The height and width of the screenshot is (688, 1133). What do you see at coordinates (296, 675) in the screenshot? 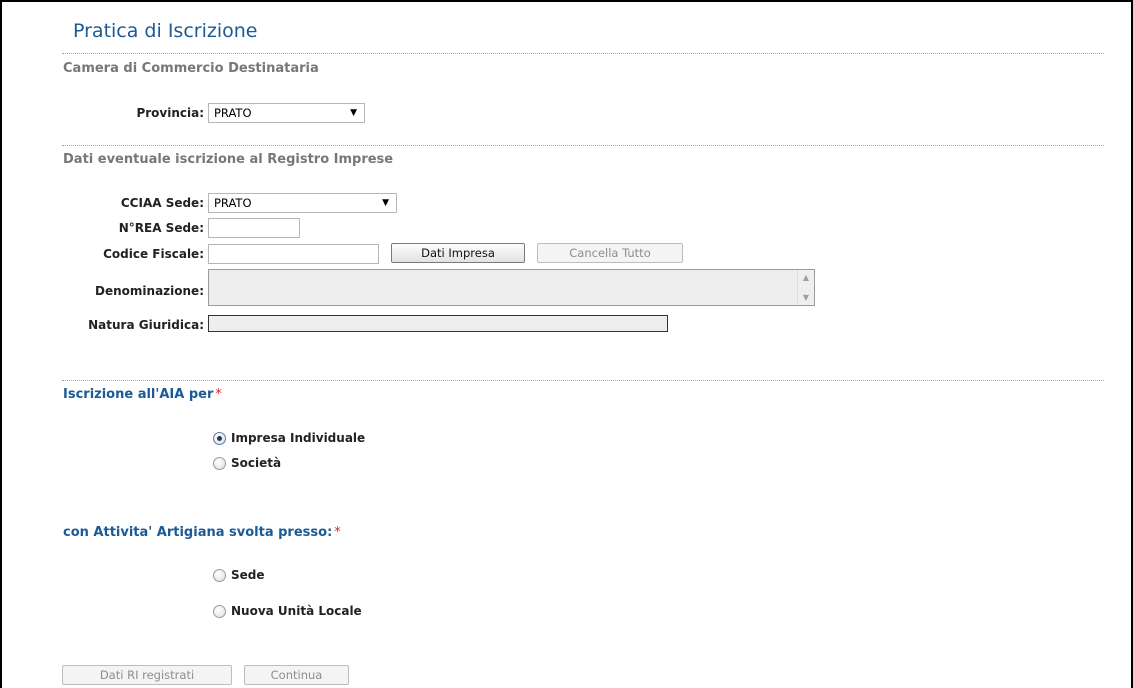
I see `continua-button: Continua` at bounding box center [296, 675].